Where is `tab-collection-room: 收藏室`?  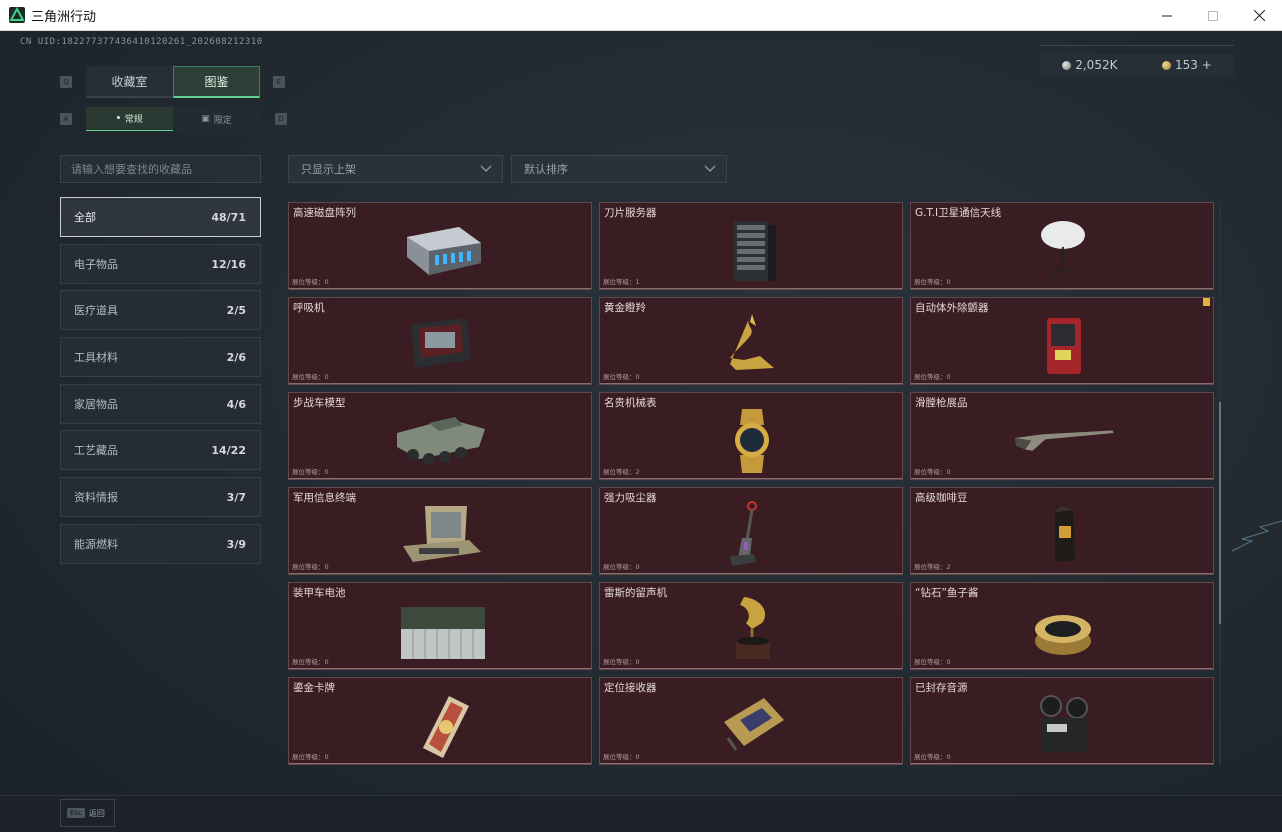 tab-collection-room: 收藏室 is located at coordinates (129, 82).